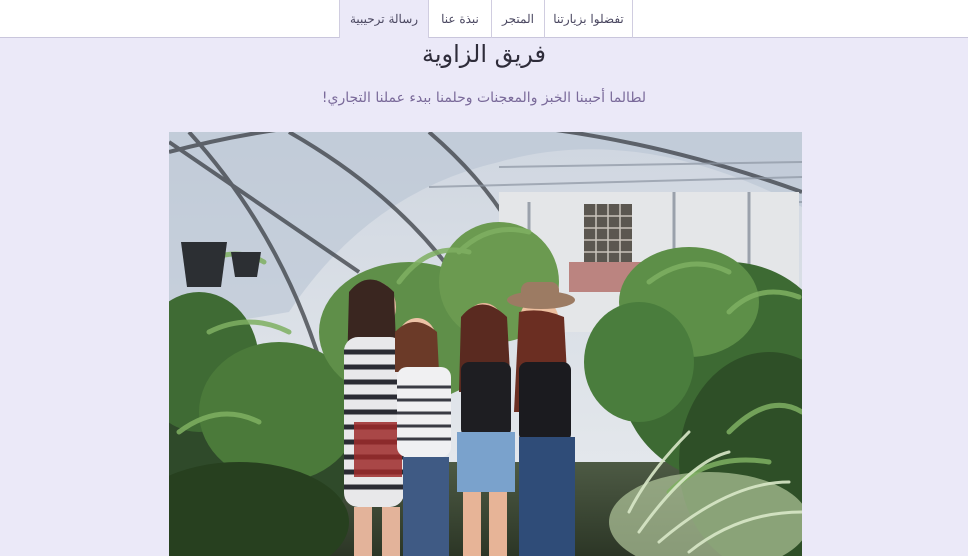  I want to click on tab-about-us: نبذة عنا, so click(459, 19).